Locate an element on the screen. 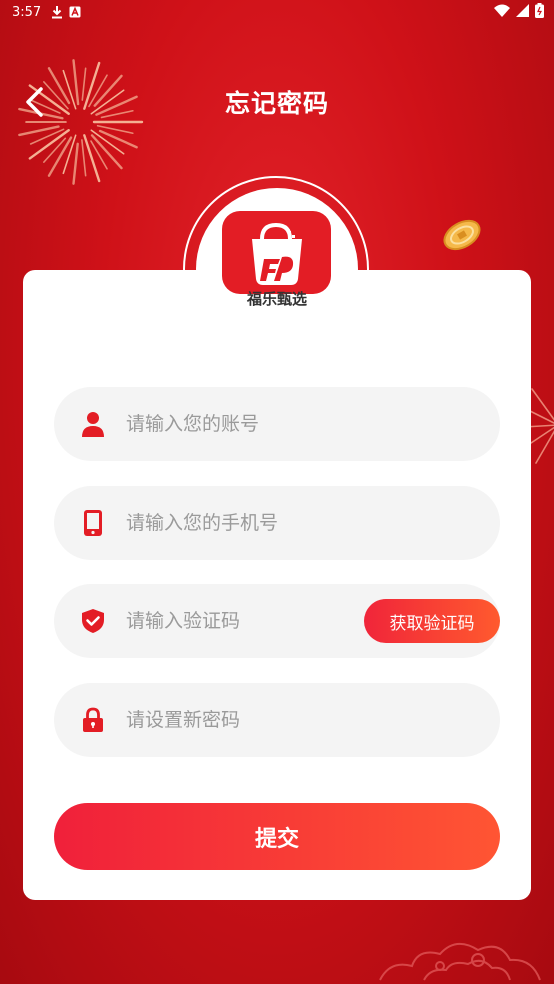 The width and height of the screenshot is (554, 984). brand-name: 福乐甄选 is located at coordinates (276, 299).